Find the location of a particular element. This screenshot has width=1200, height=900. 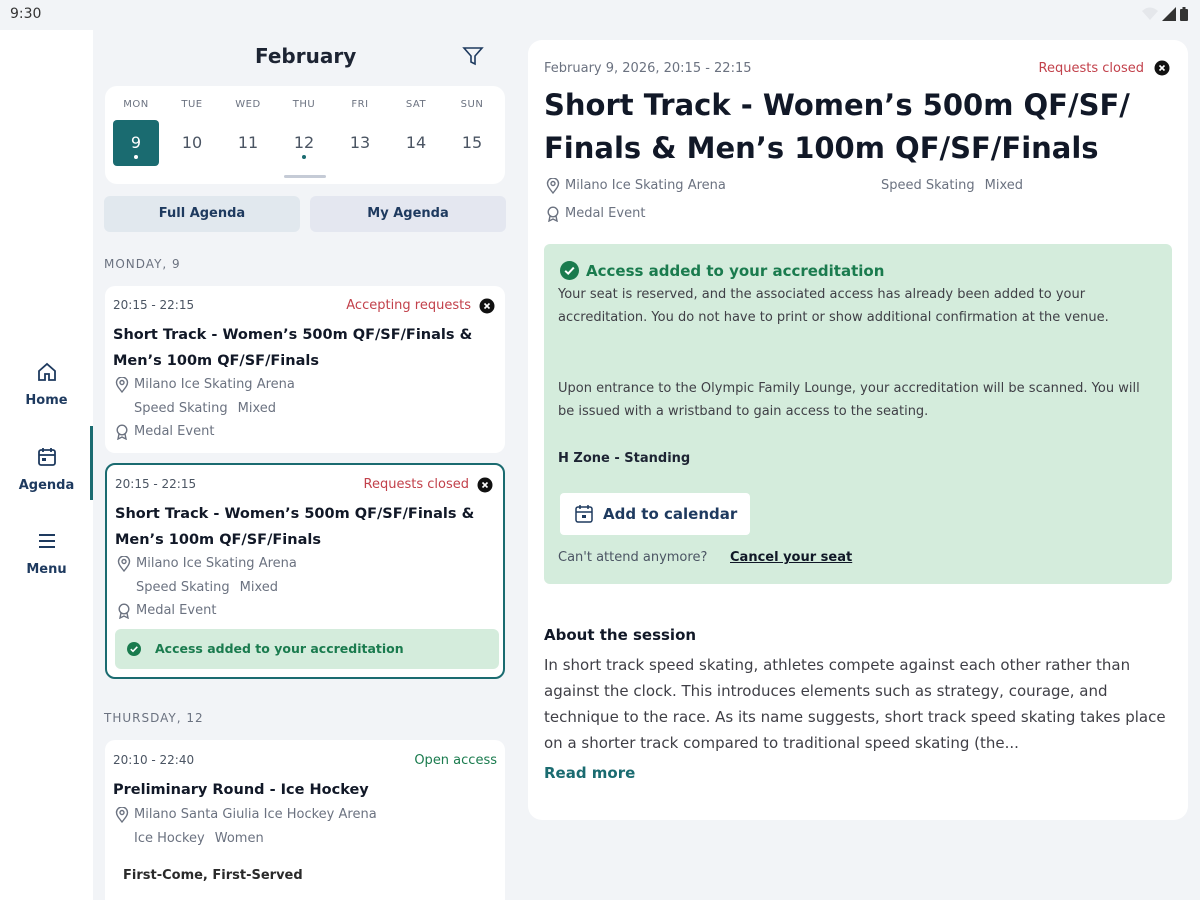

wifi-icon is located at coordinates (1150, 13).